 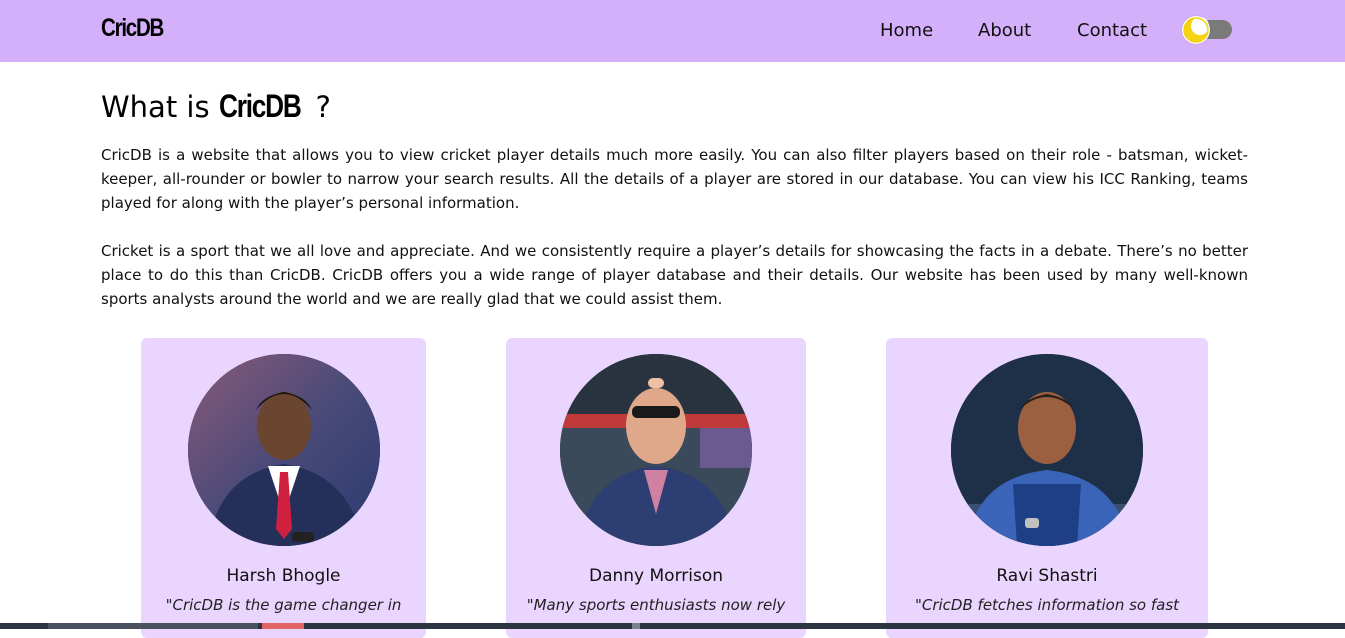 I want to click on theme-toggle, so click(x=1207, y=30).